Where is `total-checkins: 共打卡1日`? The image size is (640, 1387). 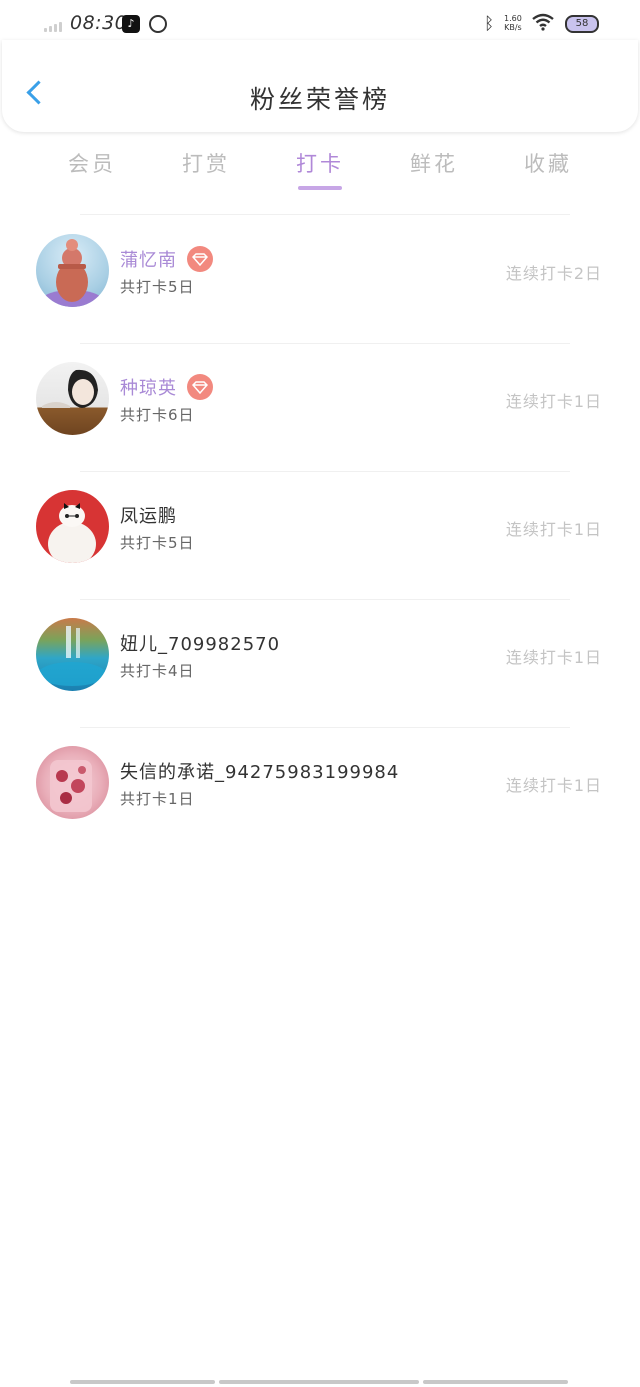
total-checkins: 共打卡1日 is located at coordinates (157, 799).